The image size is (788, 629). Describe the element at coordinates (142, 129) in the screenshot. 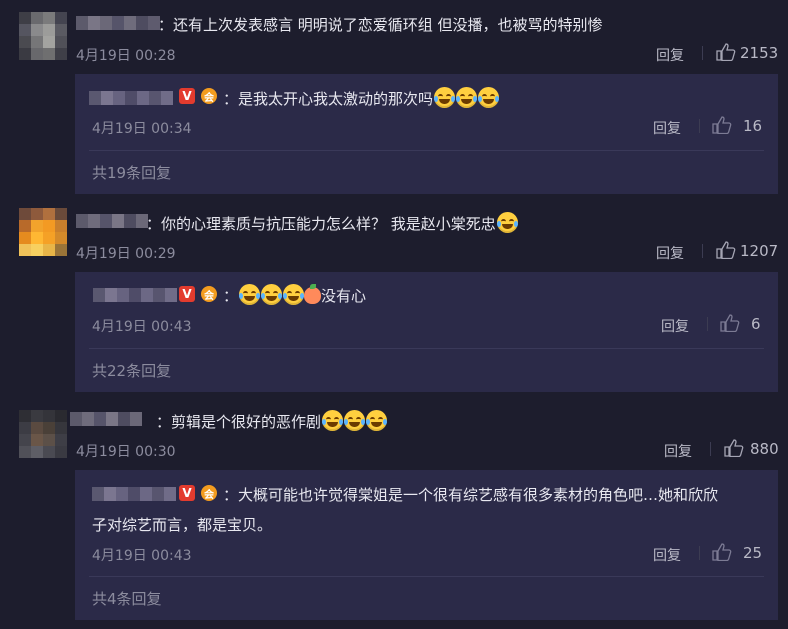

I see `reply-time: 4月19日 00:34` at that location.